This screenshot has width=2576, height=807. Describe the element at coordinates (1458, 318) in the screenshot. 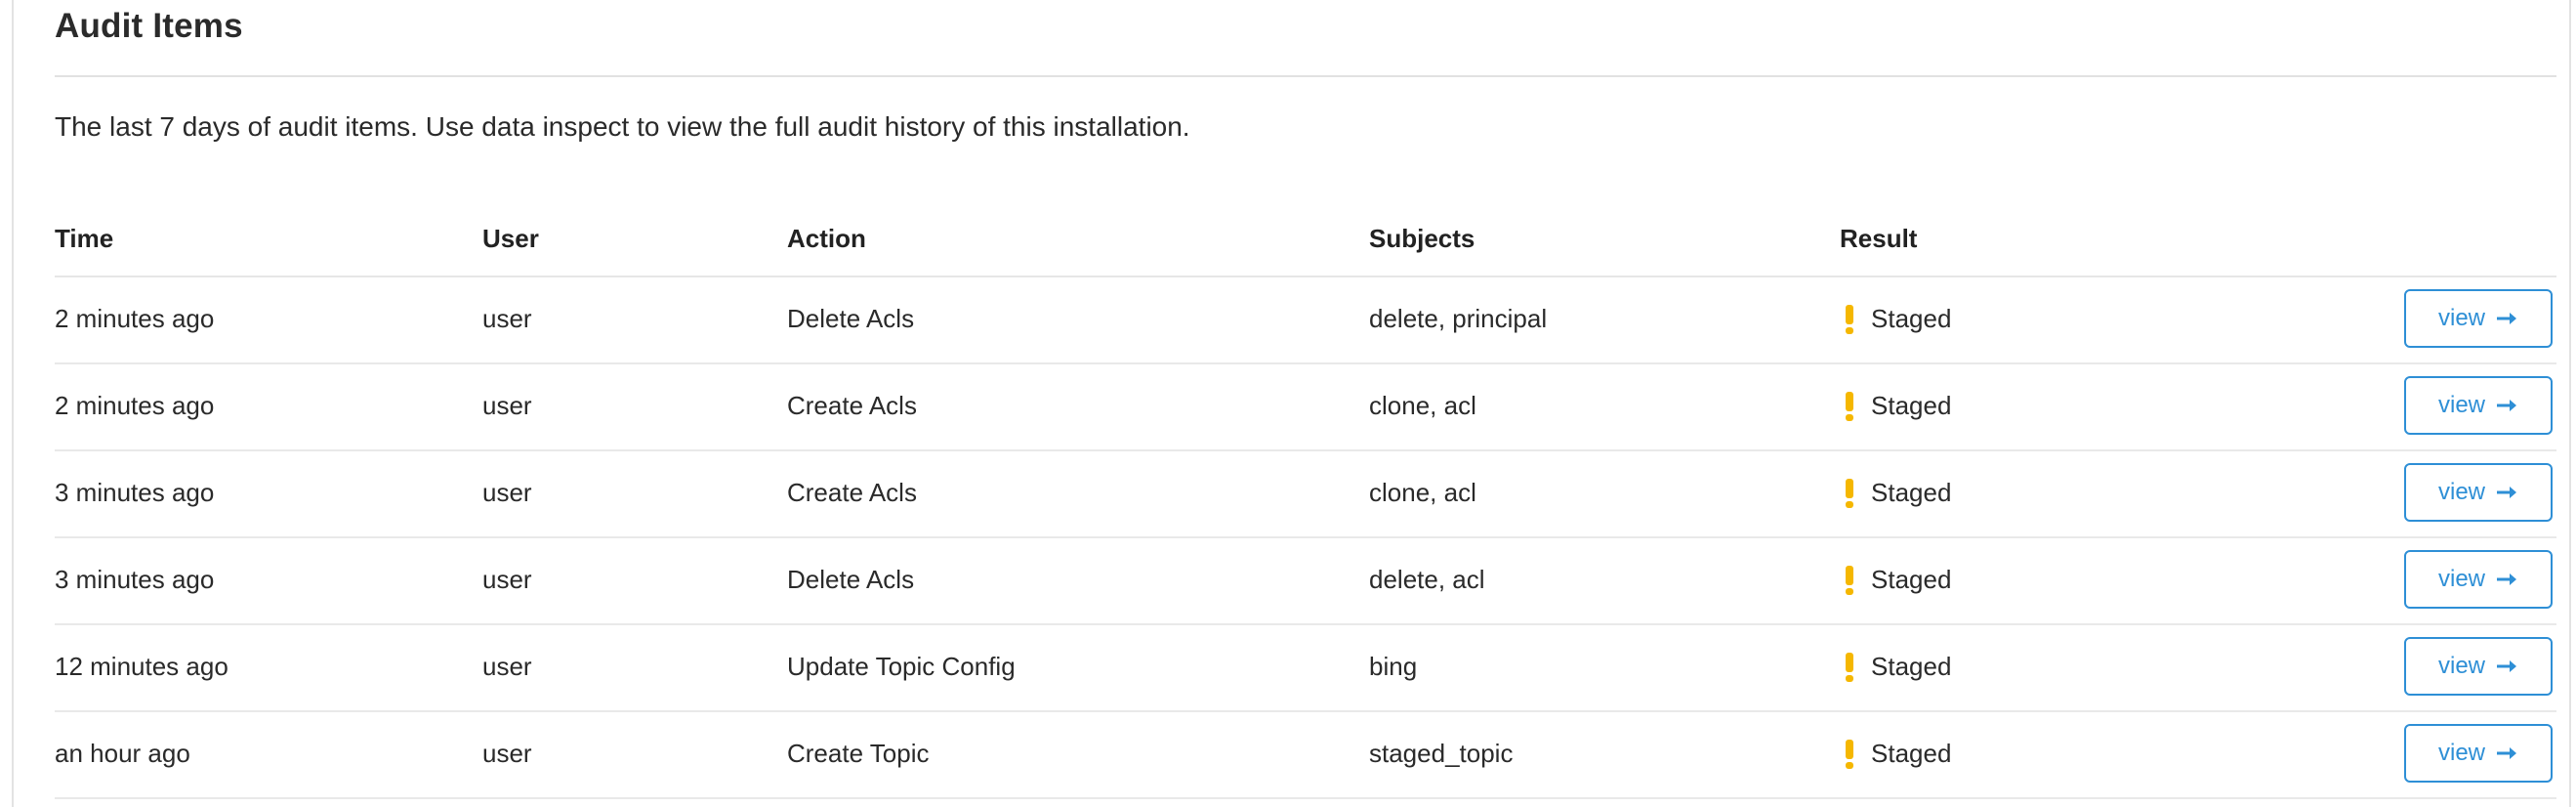

I see `cell-subjects: delete, principal` at that location.